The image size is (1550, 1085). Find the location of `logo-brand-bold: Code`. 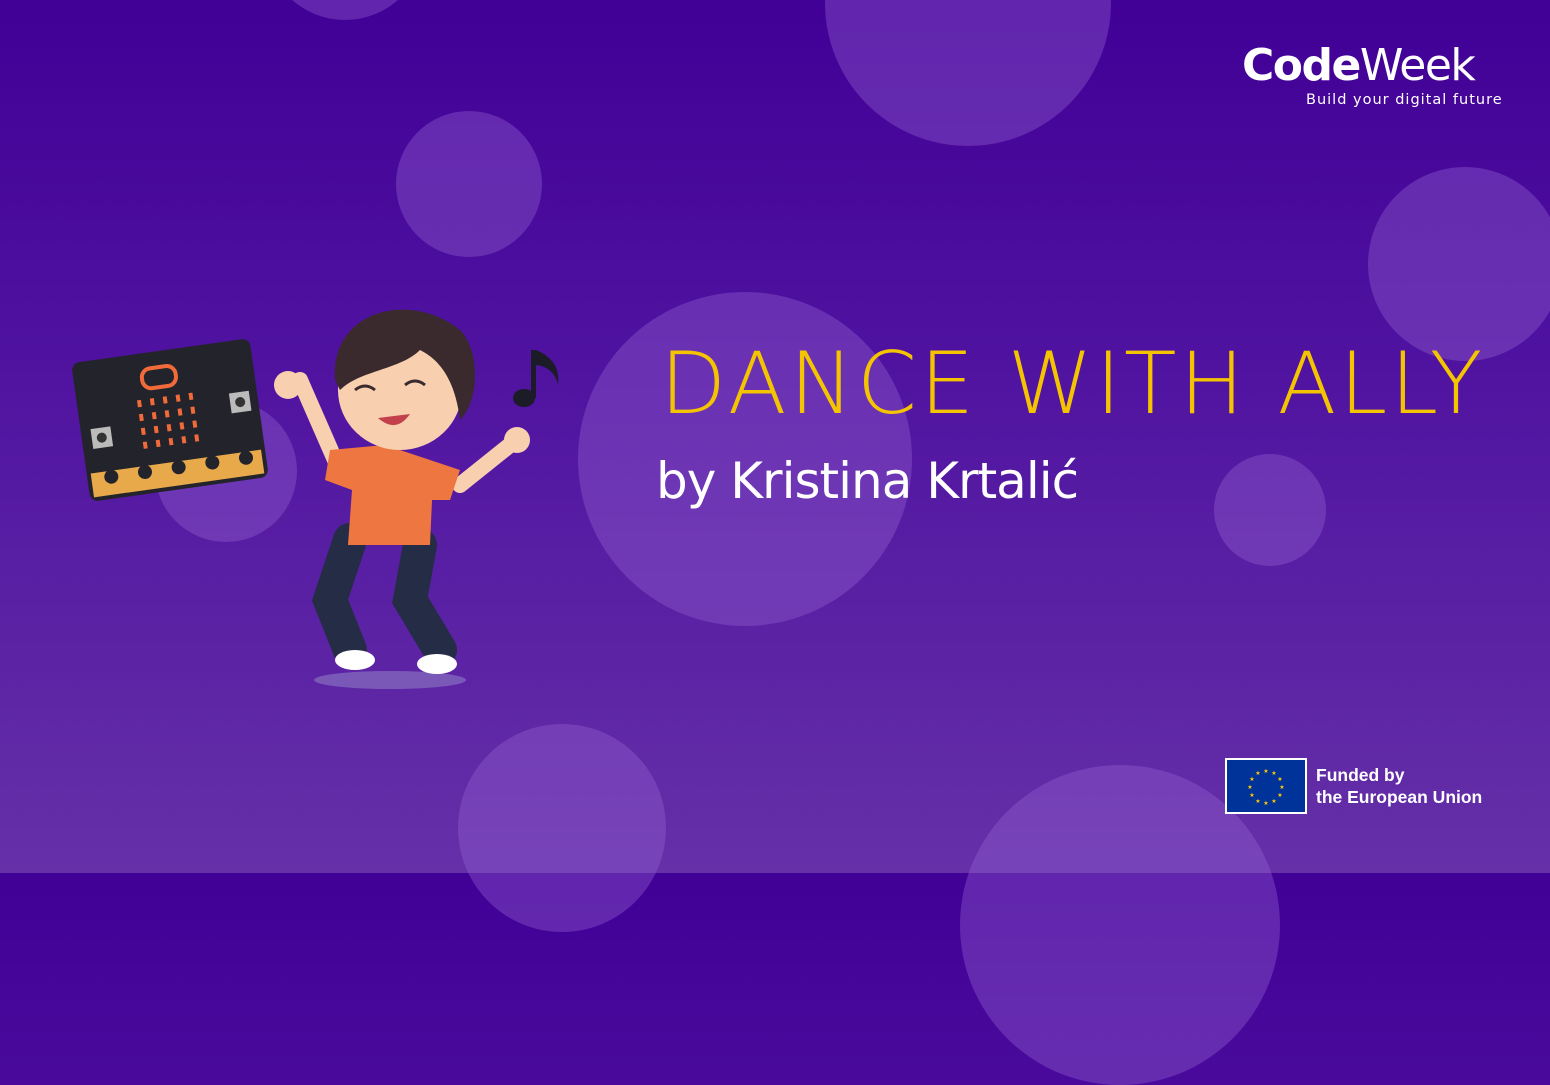

logo-brand-bold: Code is located at coordinates (1301, 65).